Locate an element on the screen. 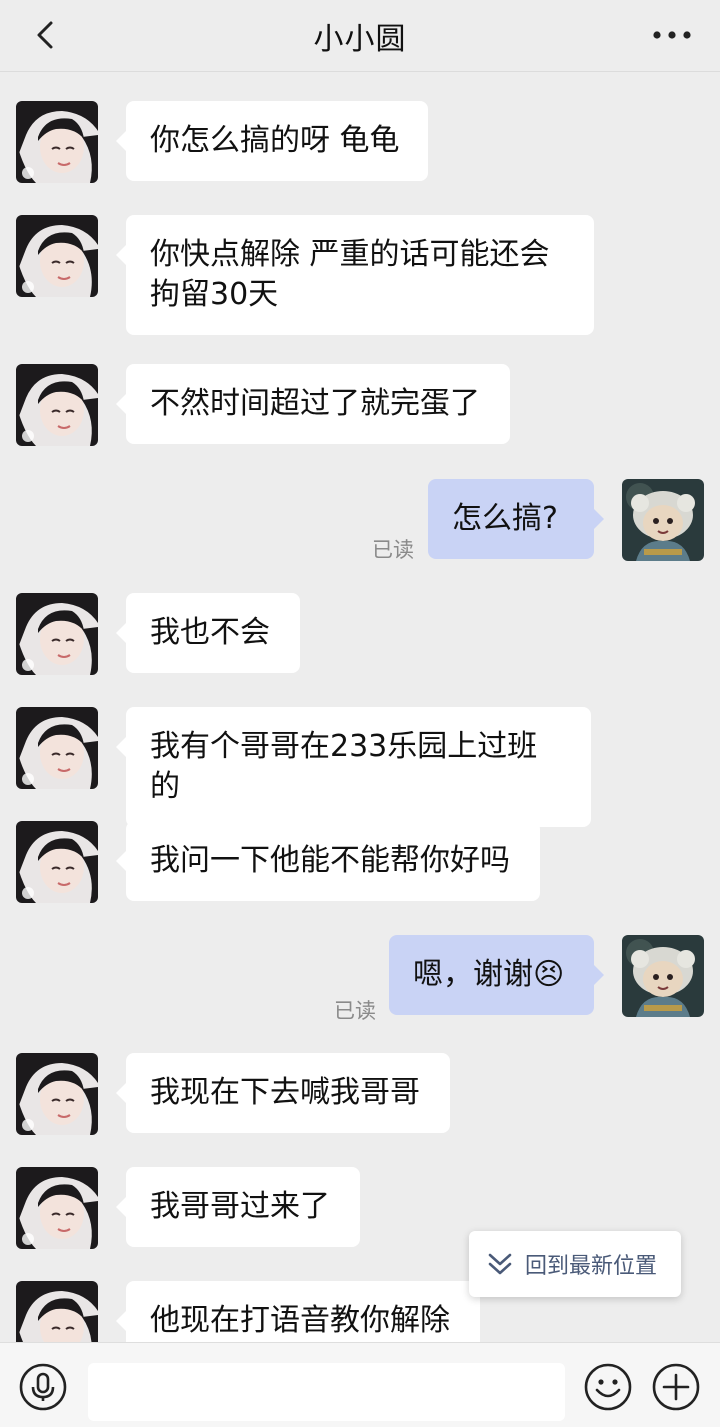 Image resolution: width=720 pixels, height=1427 pixels. chat-header: 小小圆 is located at coordinates (360, 36).